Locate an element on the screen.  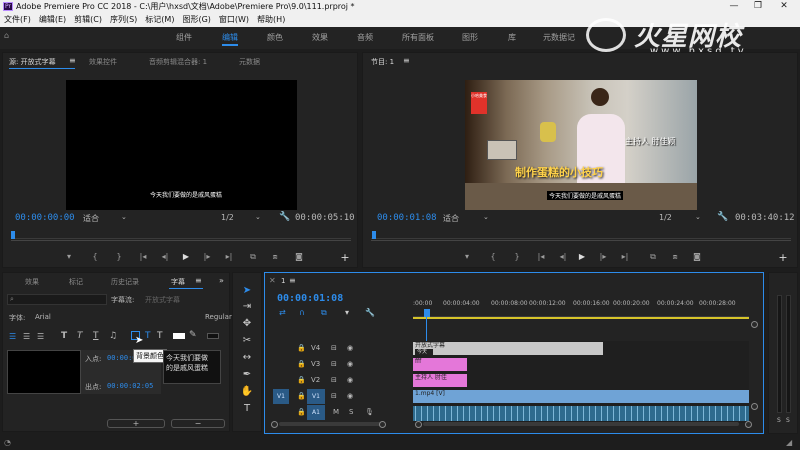
program-playhead is located at coordinates (374, 235).